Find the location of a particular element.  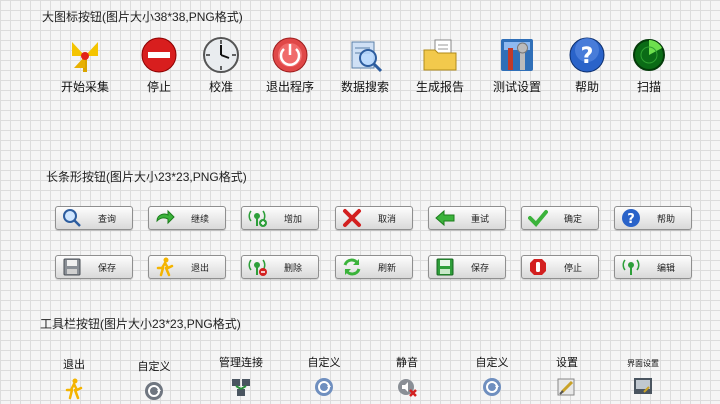

toolbar-settings-label: 设置 is located at coordinates (567, 363).